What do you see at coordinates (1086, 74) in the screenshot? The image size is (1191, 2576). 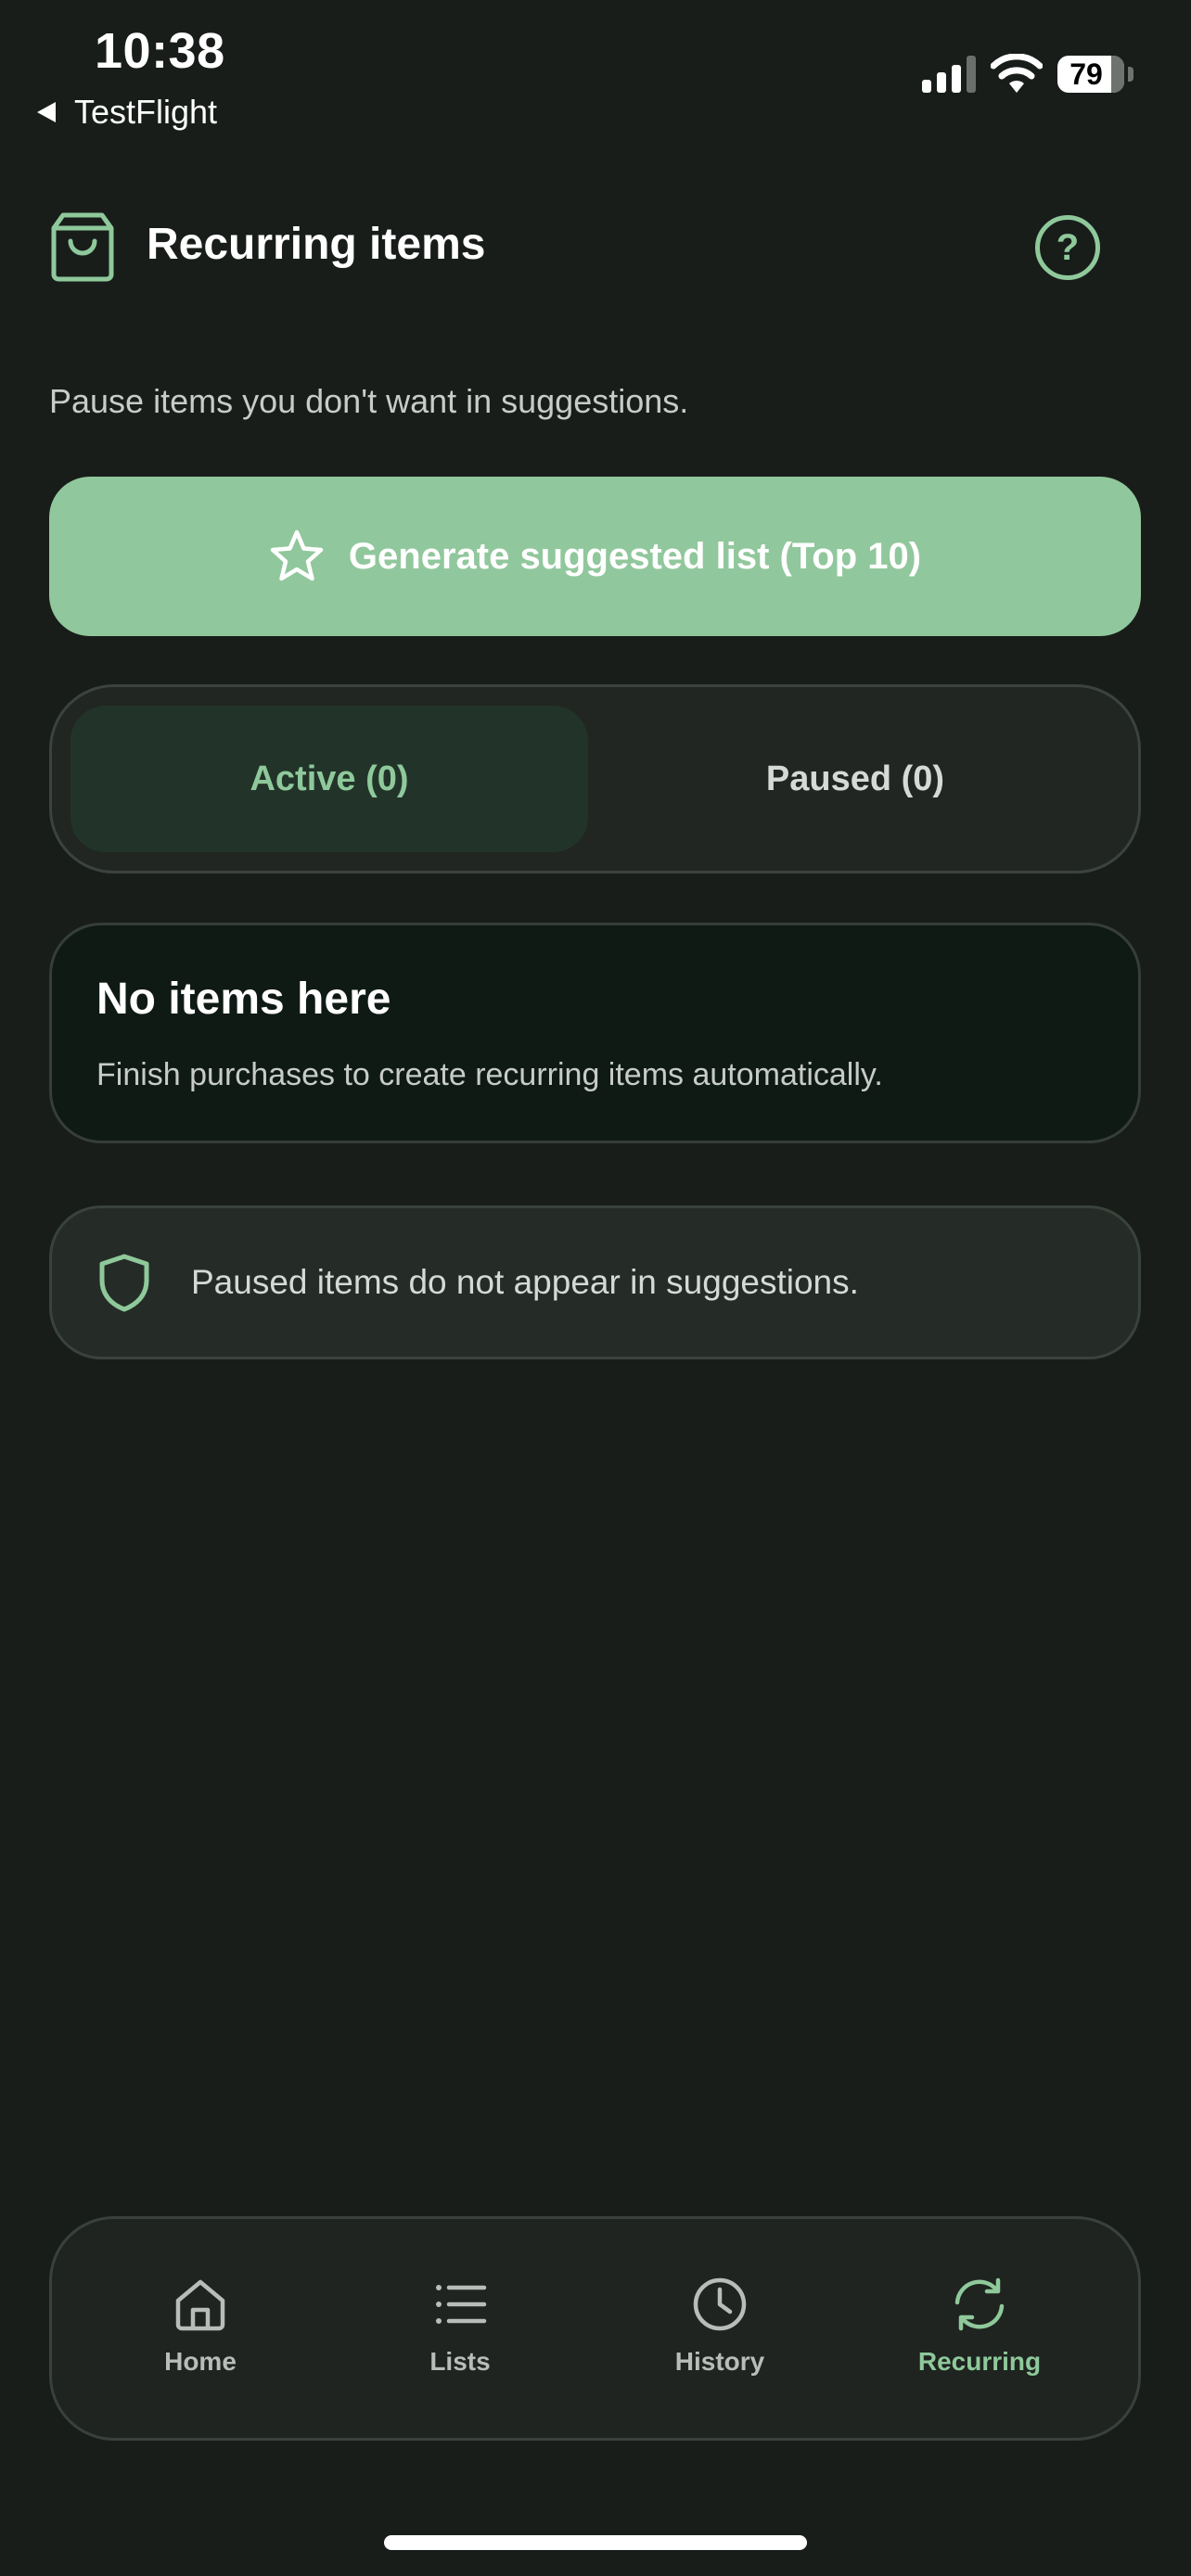 I see `battery-level: 79` at bounding box center [1086, 74].